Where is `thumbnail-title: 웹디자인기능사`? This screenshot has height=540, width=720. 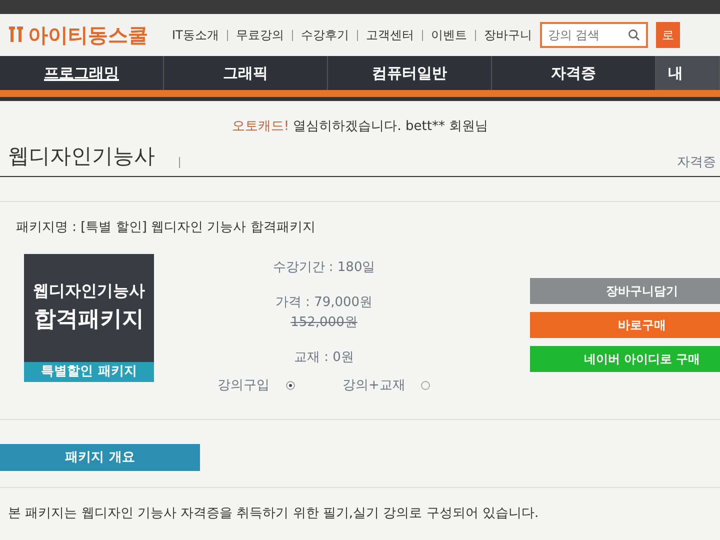 thumbnail-title: 웹디자인기능사 is located at coordinates (89, 291).